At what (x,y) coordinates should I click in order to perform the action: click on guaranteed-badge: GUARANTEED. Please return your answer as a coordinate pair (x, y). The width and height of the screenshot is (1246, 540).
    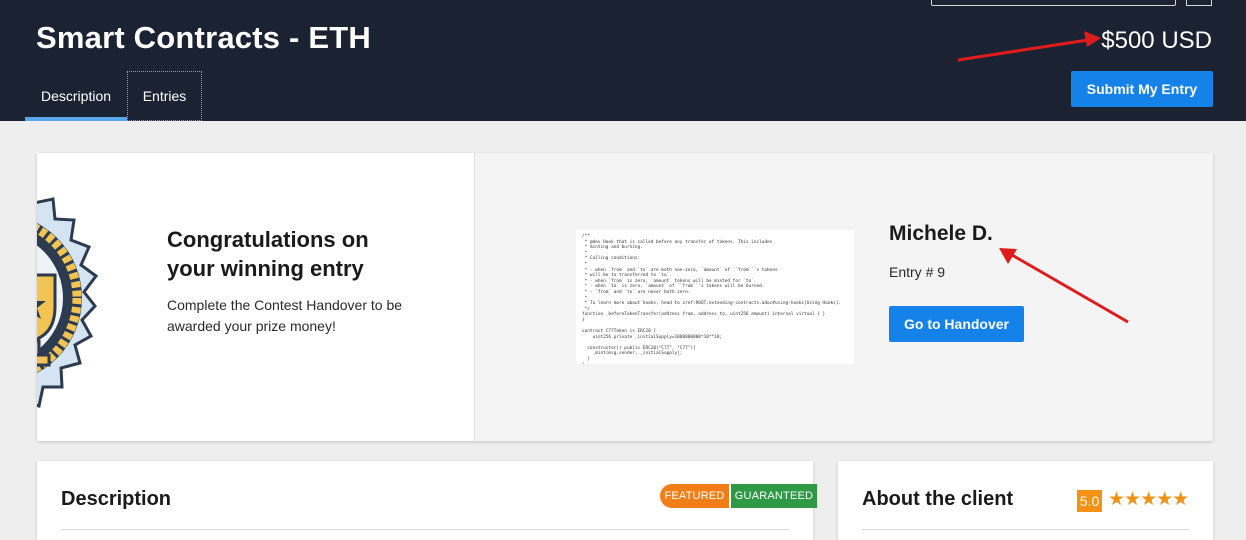
    Looking at the image, I should click on (774, 496).